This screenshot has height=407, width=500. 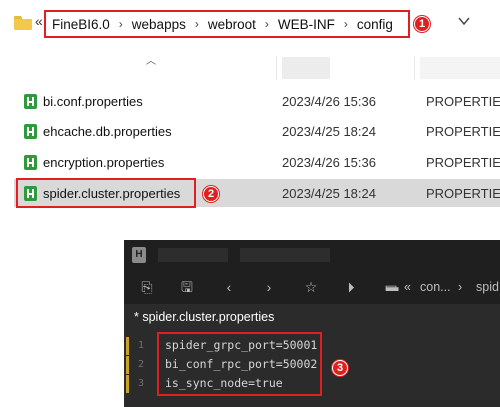 What do you see at coordinates (141, 383) in the screenshot?
I see `line-number: 3` at bounding box center [141, 383].